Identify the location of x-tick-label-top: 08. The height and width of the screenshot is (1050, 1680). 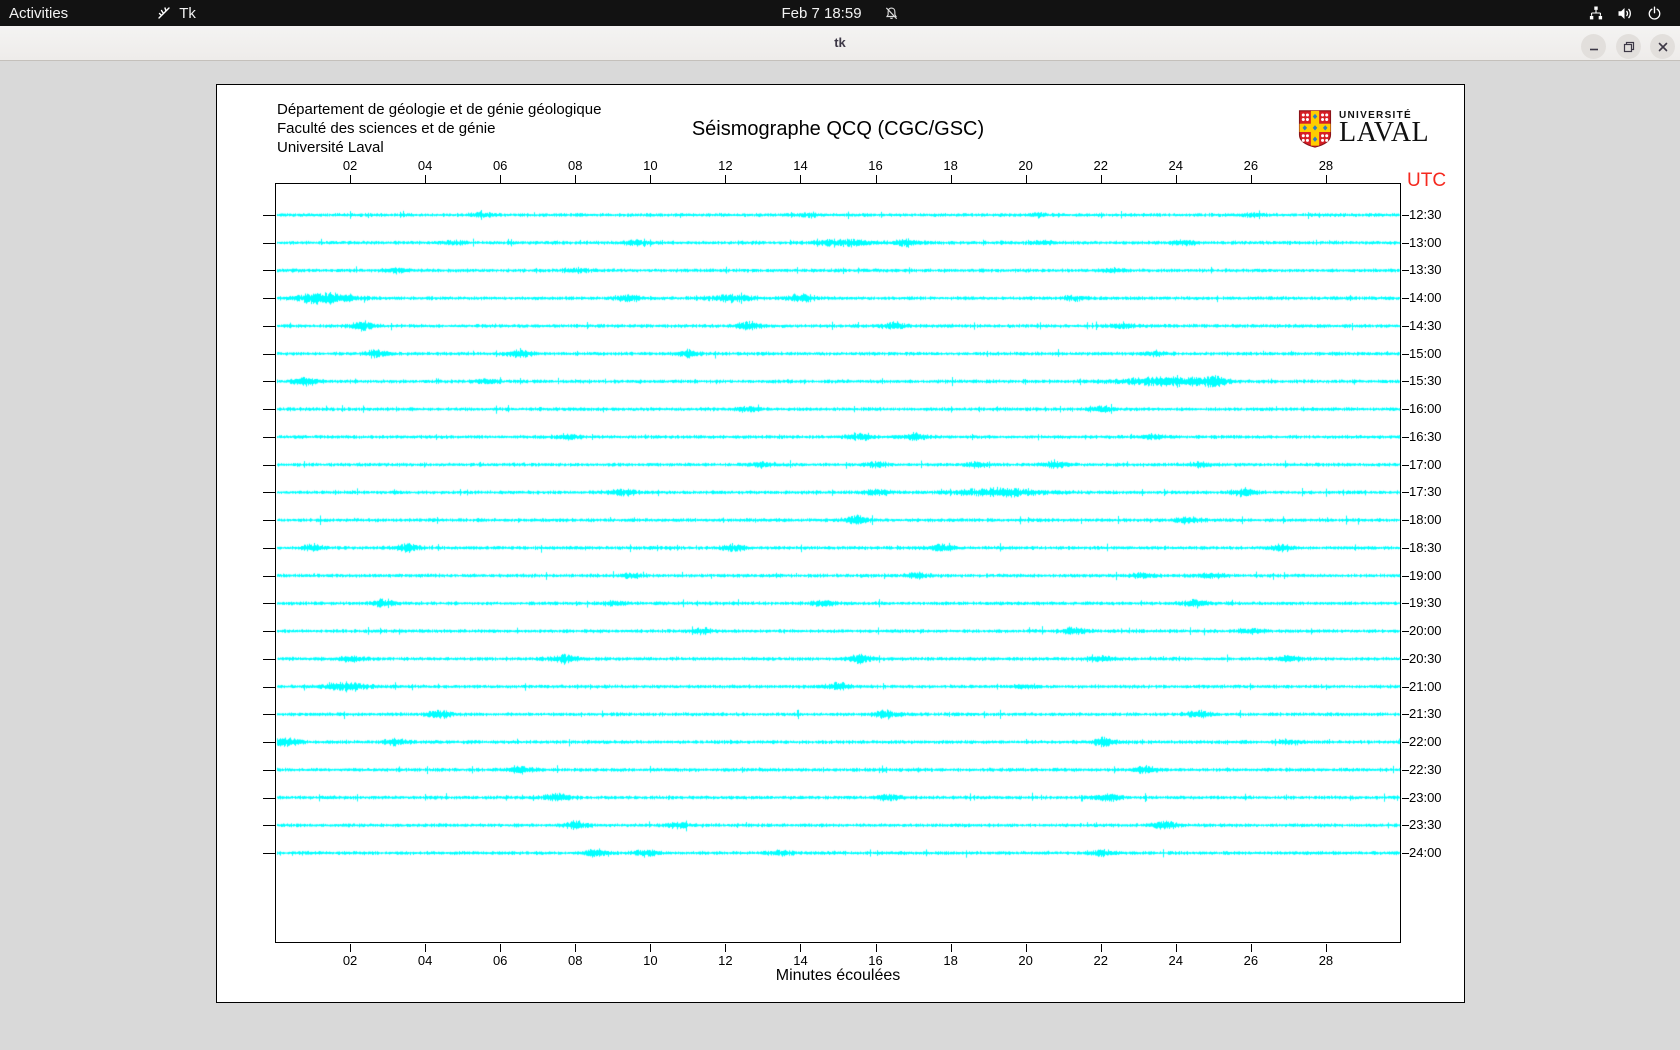
(575, 165).